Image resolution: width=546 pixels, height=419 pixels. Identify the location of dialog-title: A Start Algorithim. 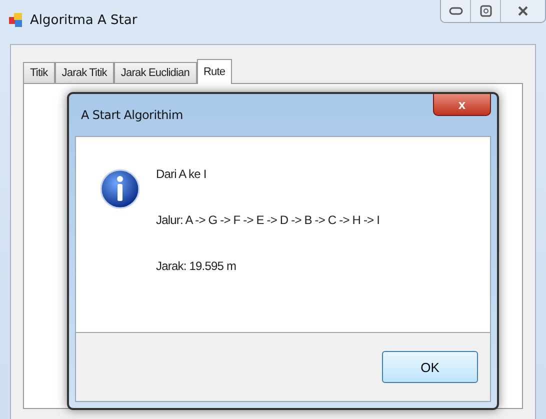
(132, 115).